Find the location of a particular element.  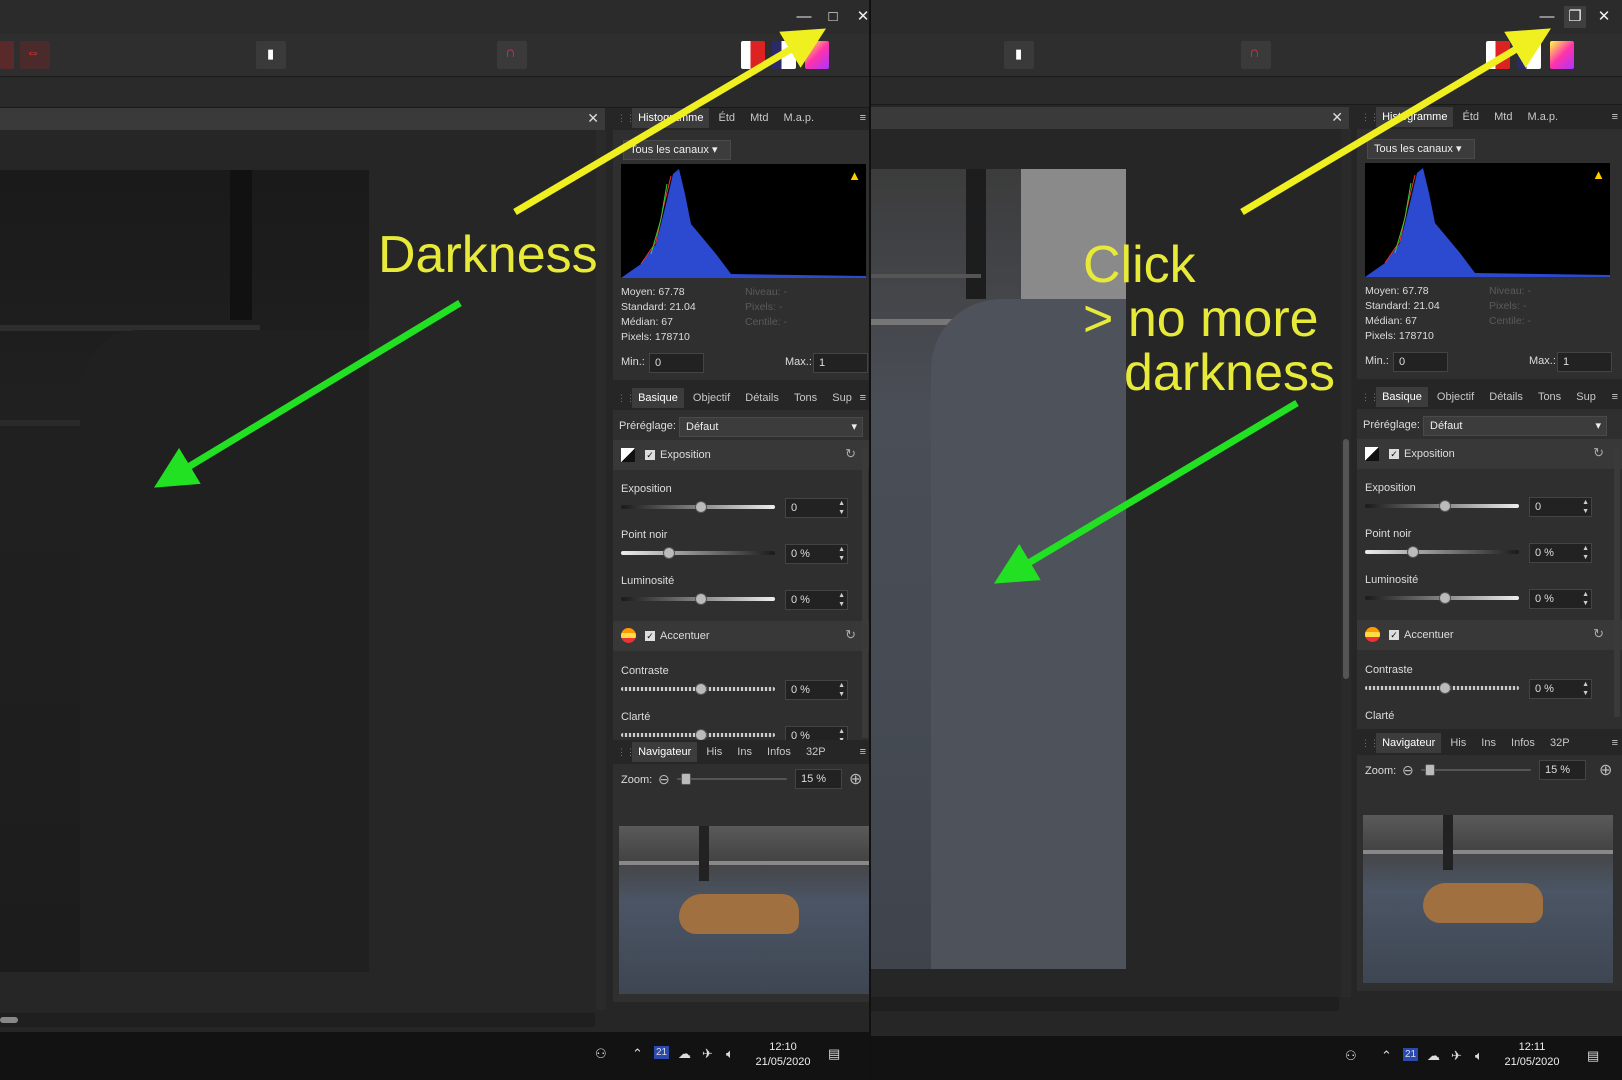

overlay-blue-button is located at coordinates (1529, 55).